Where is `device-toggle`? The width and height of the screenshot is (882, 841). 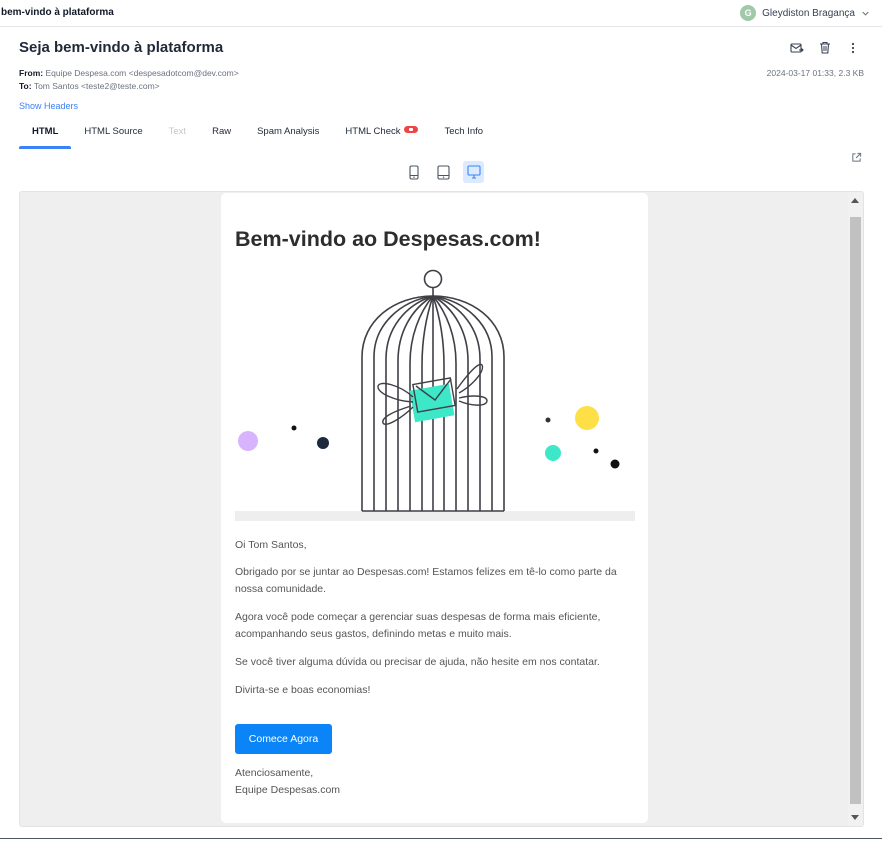
device-toggle is located at coordinates (443, 172).